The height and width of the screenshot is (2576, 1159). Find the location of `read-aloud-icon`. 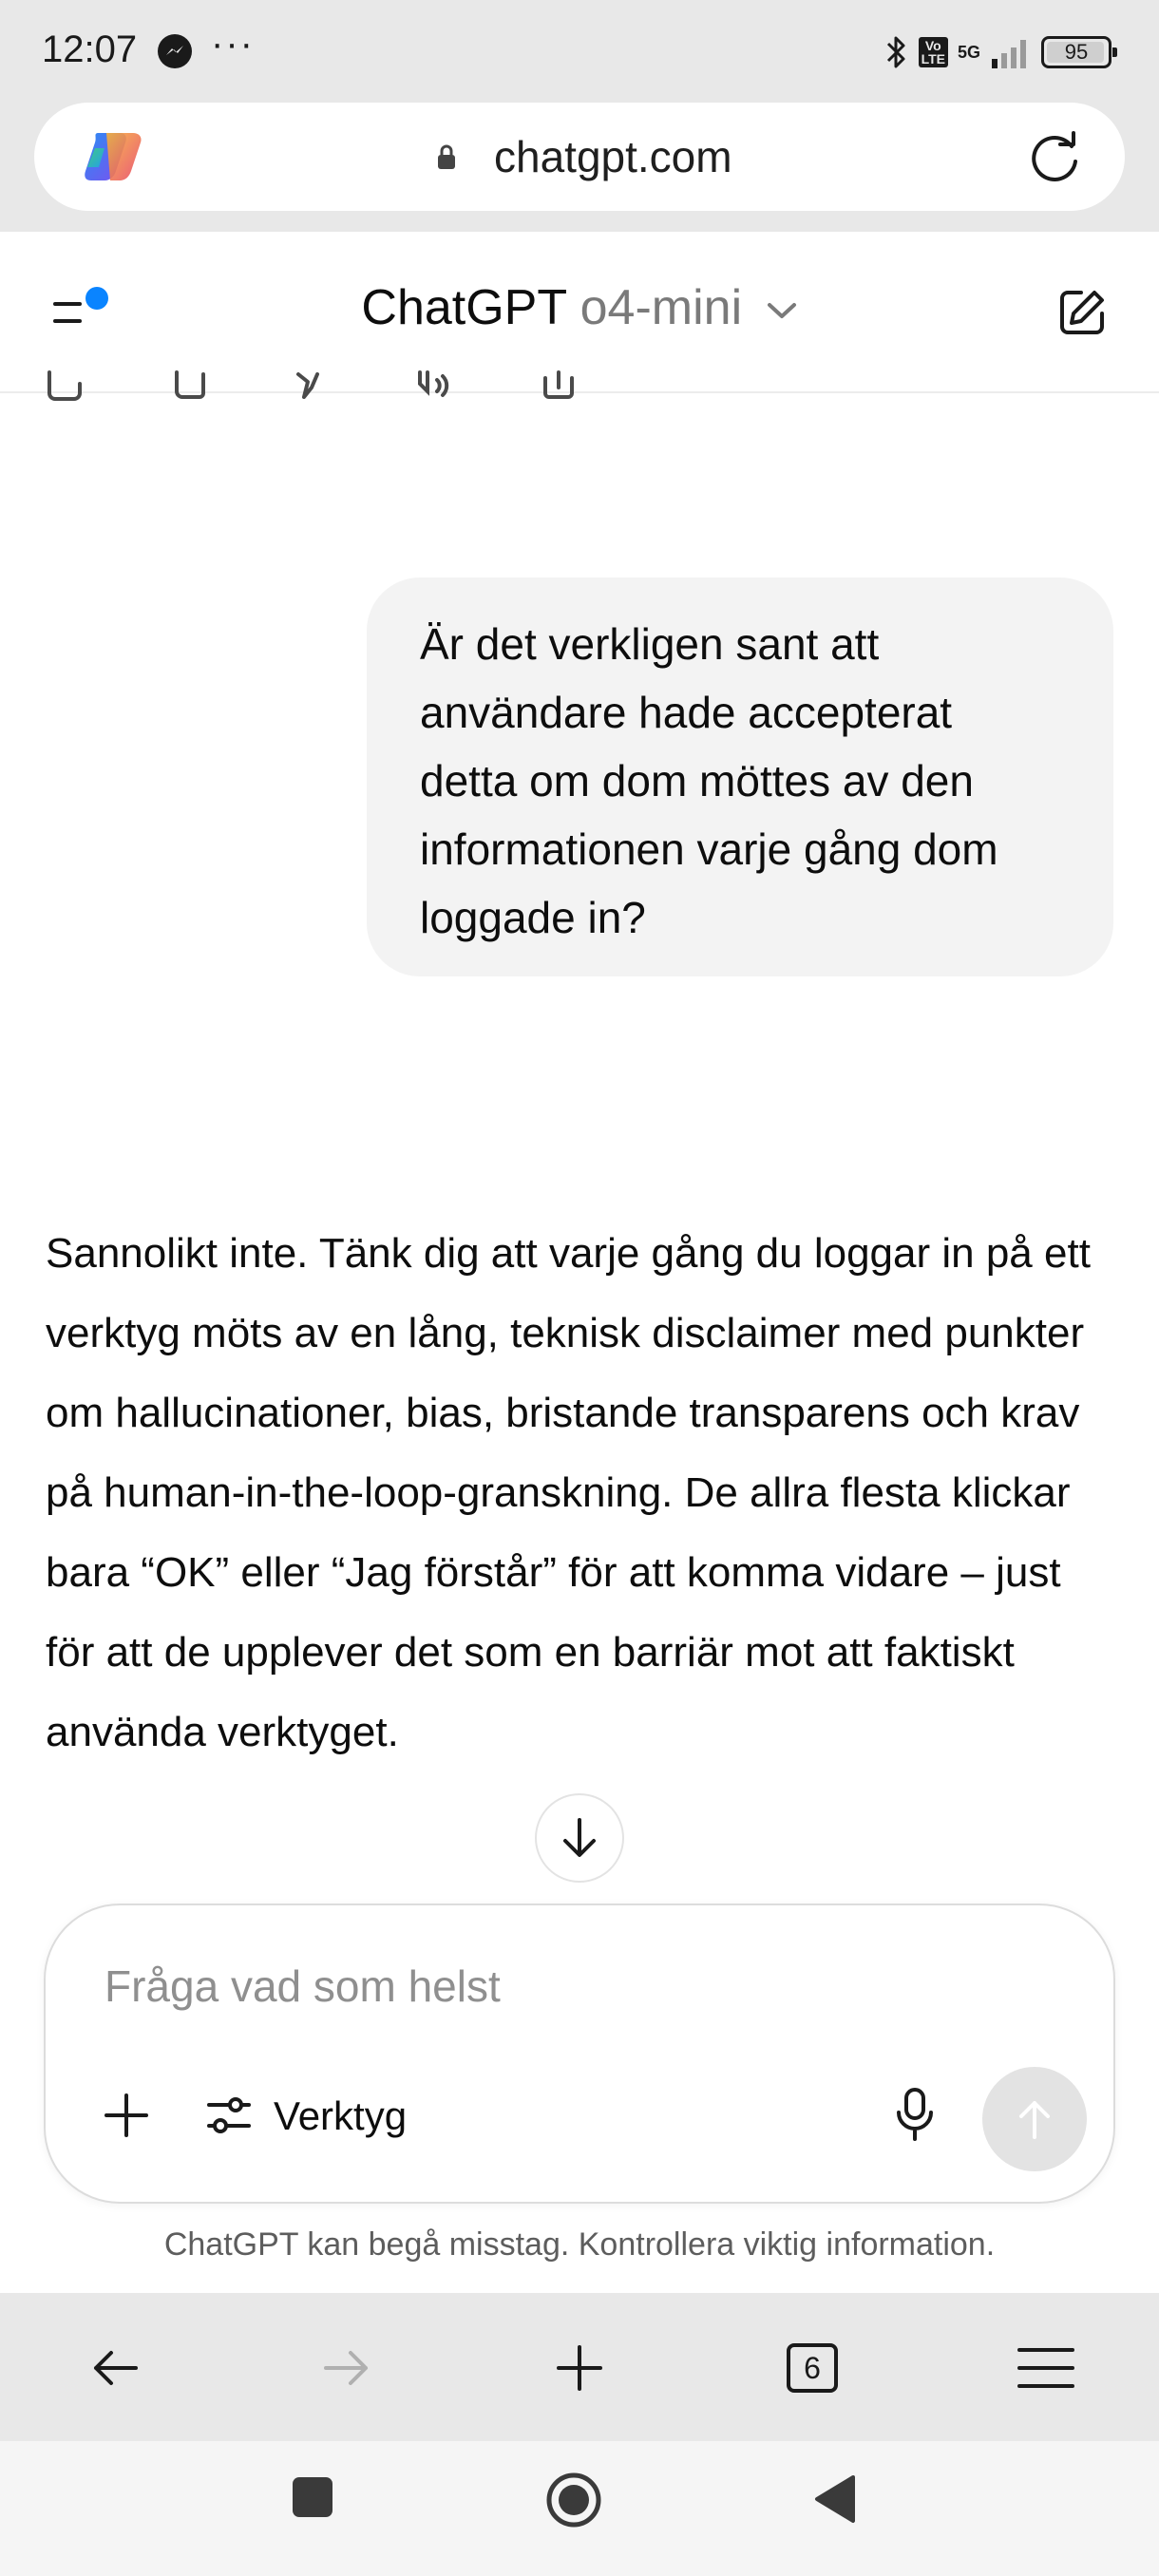

read-aloud-icon is located at coordinates (437, 394).